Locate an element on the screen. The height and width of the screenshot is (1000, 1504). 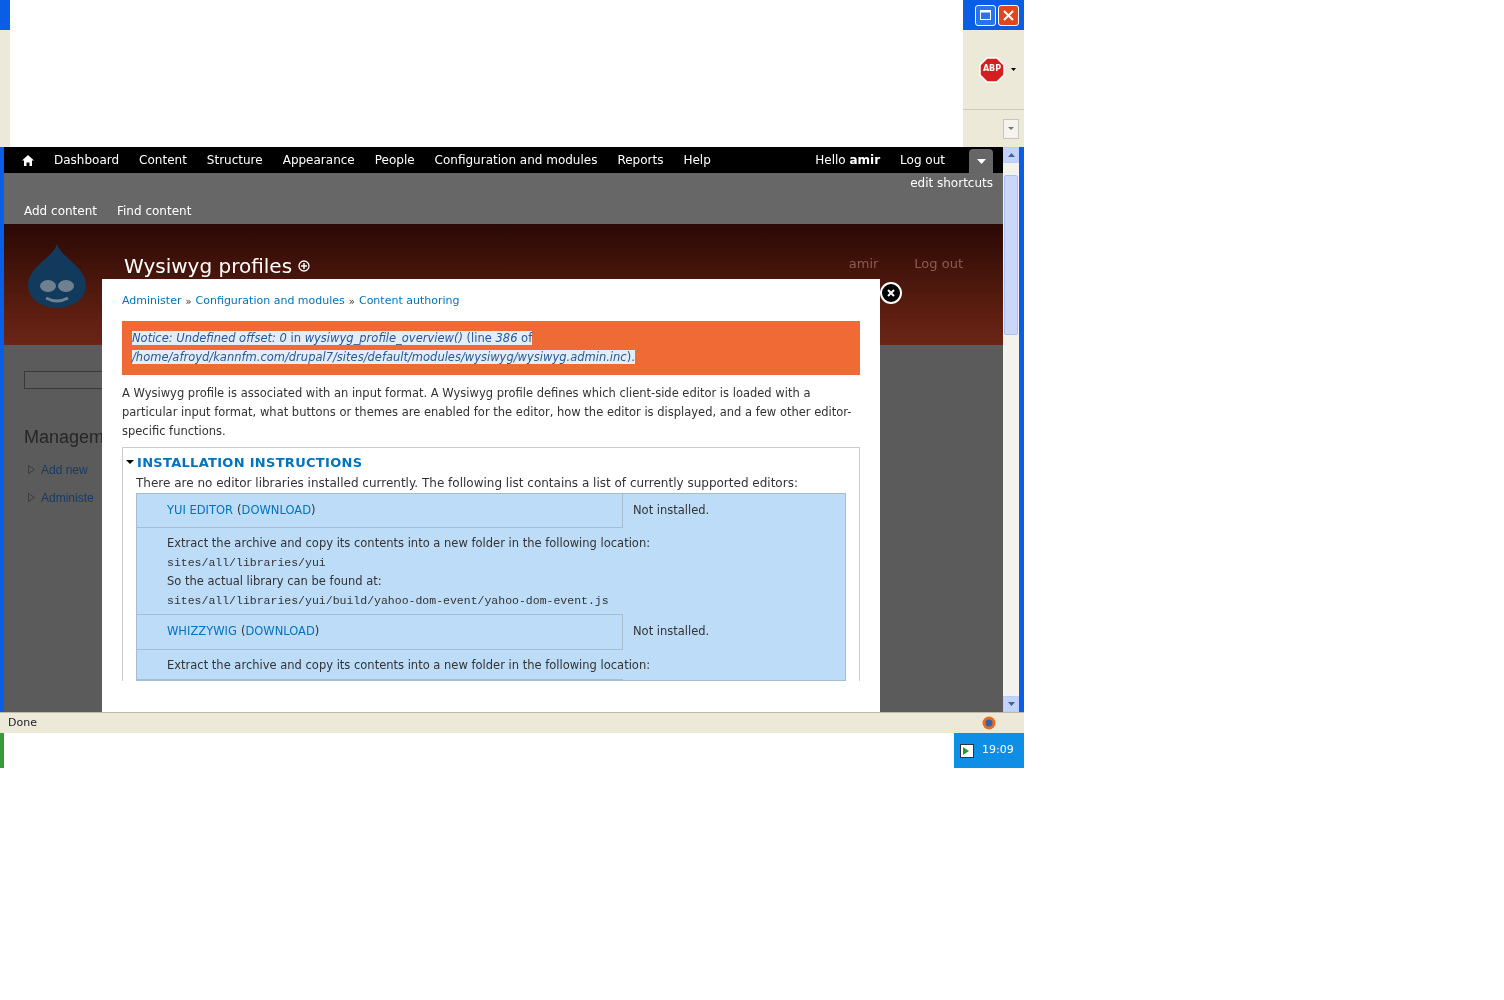
user-link: Log out is located at coordinates (938, 264).